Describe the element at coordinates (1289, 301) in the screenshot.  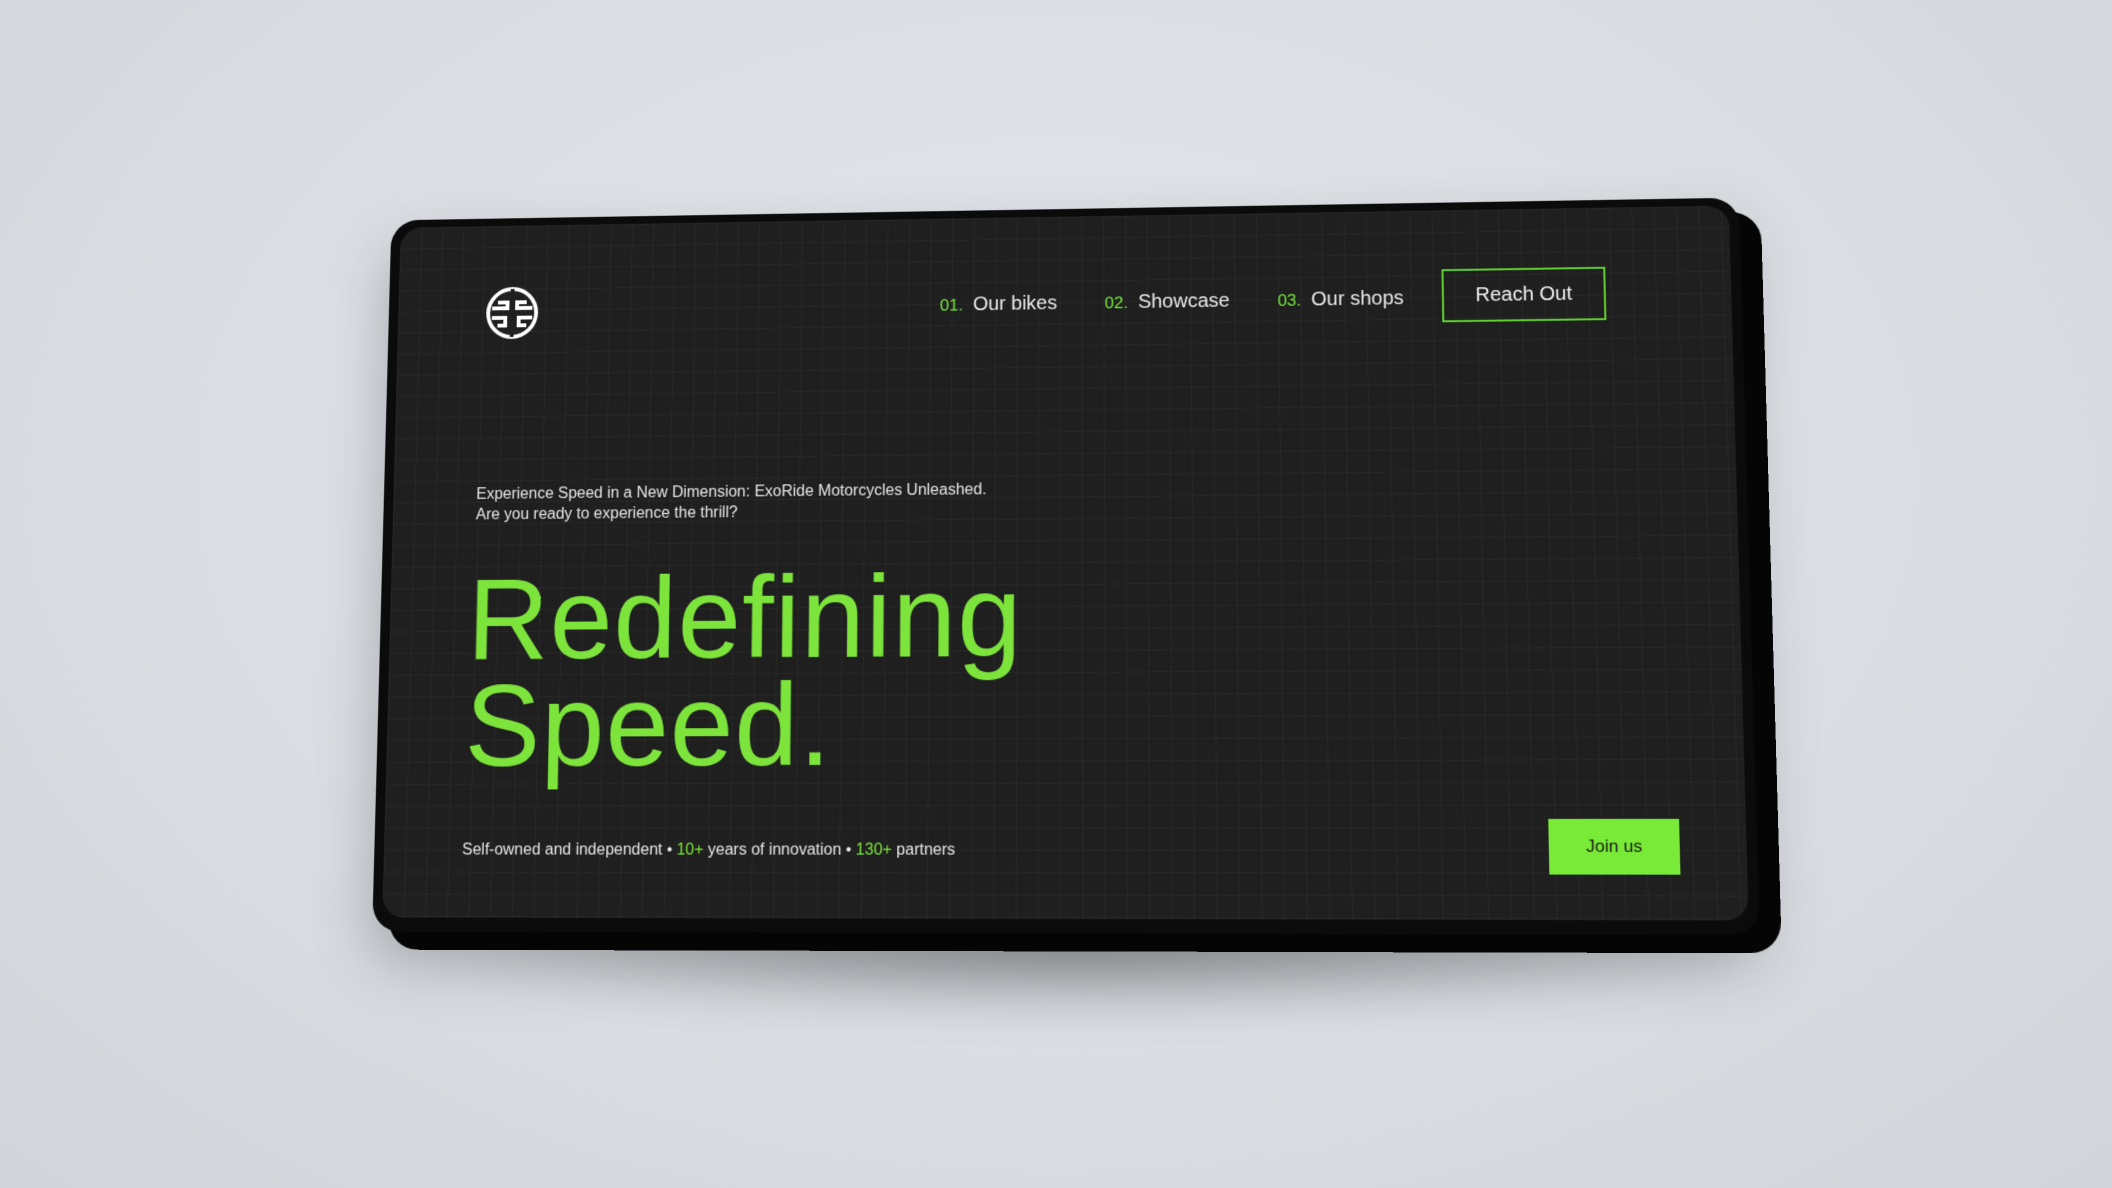
I see `nav-number: 03.` at that location.